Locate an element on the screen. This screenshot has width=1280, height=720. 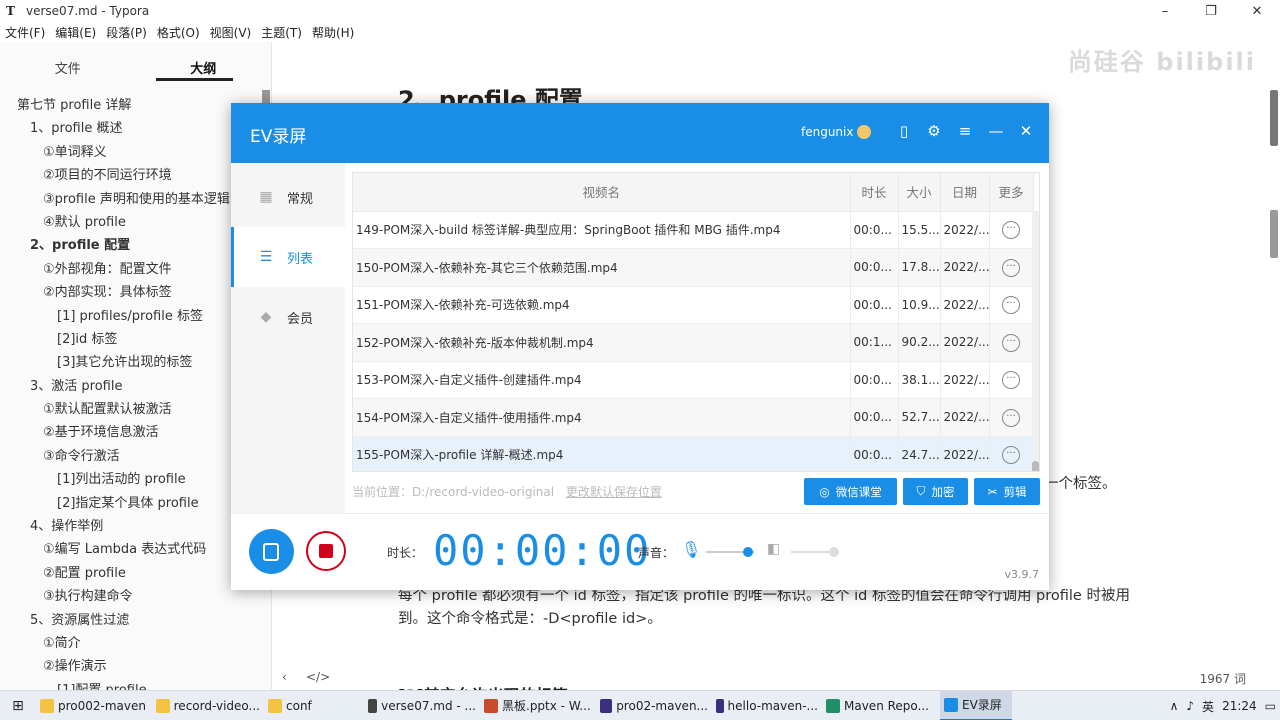
menu-paragraph: 段落(P) is located at coordinates (126, 32).